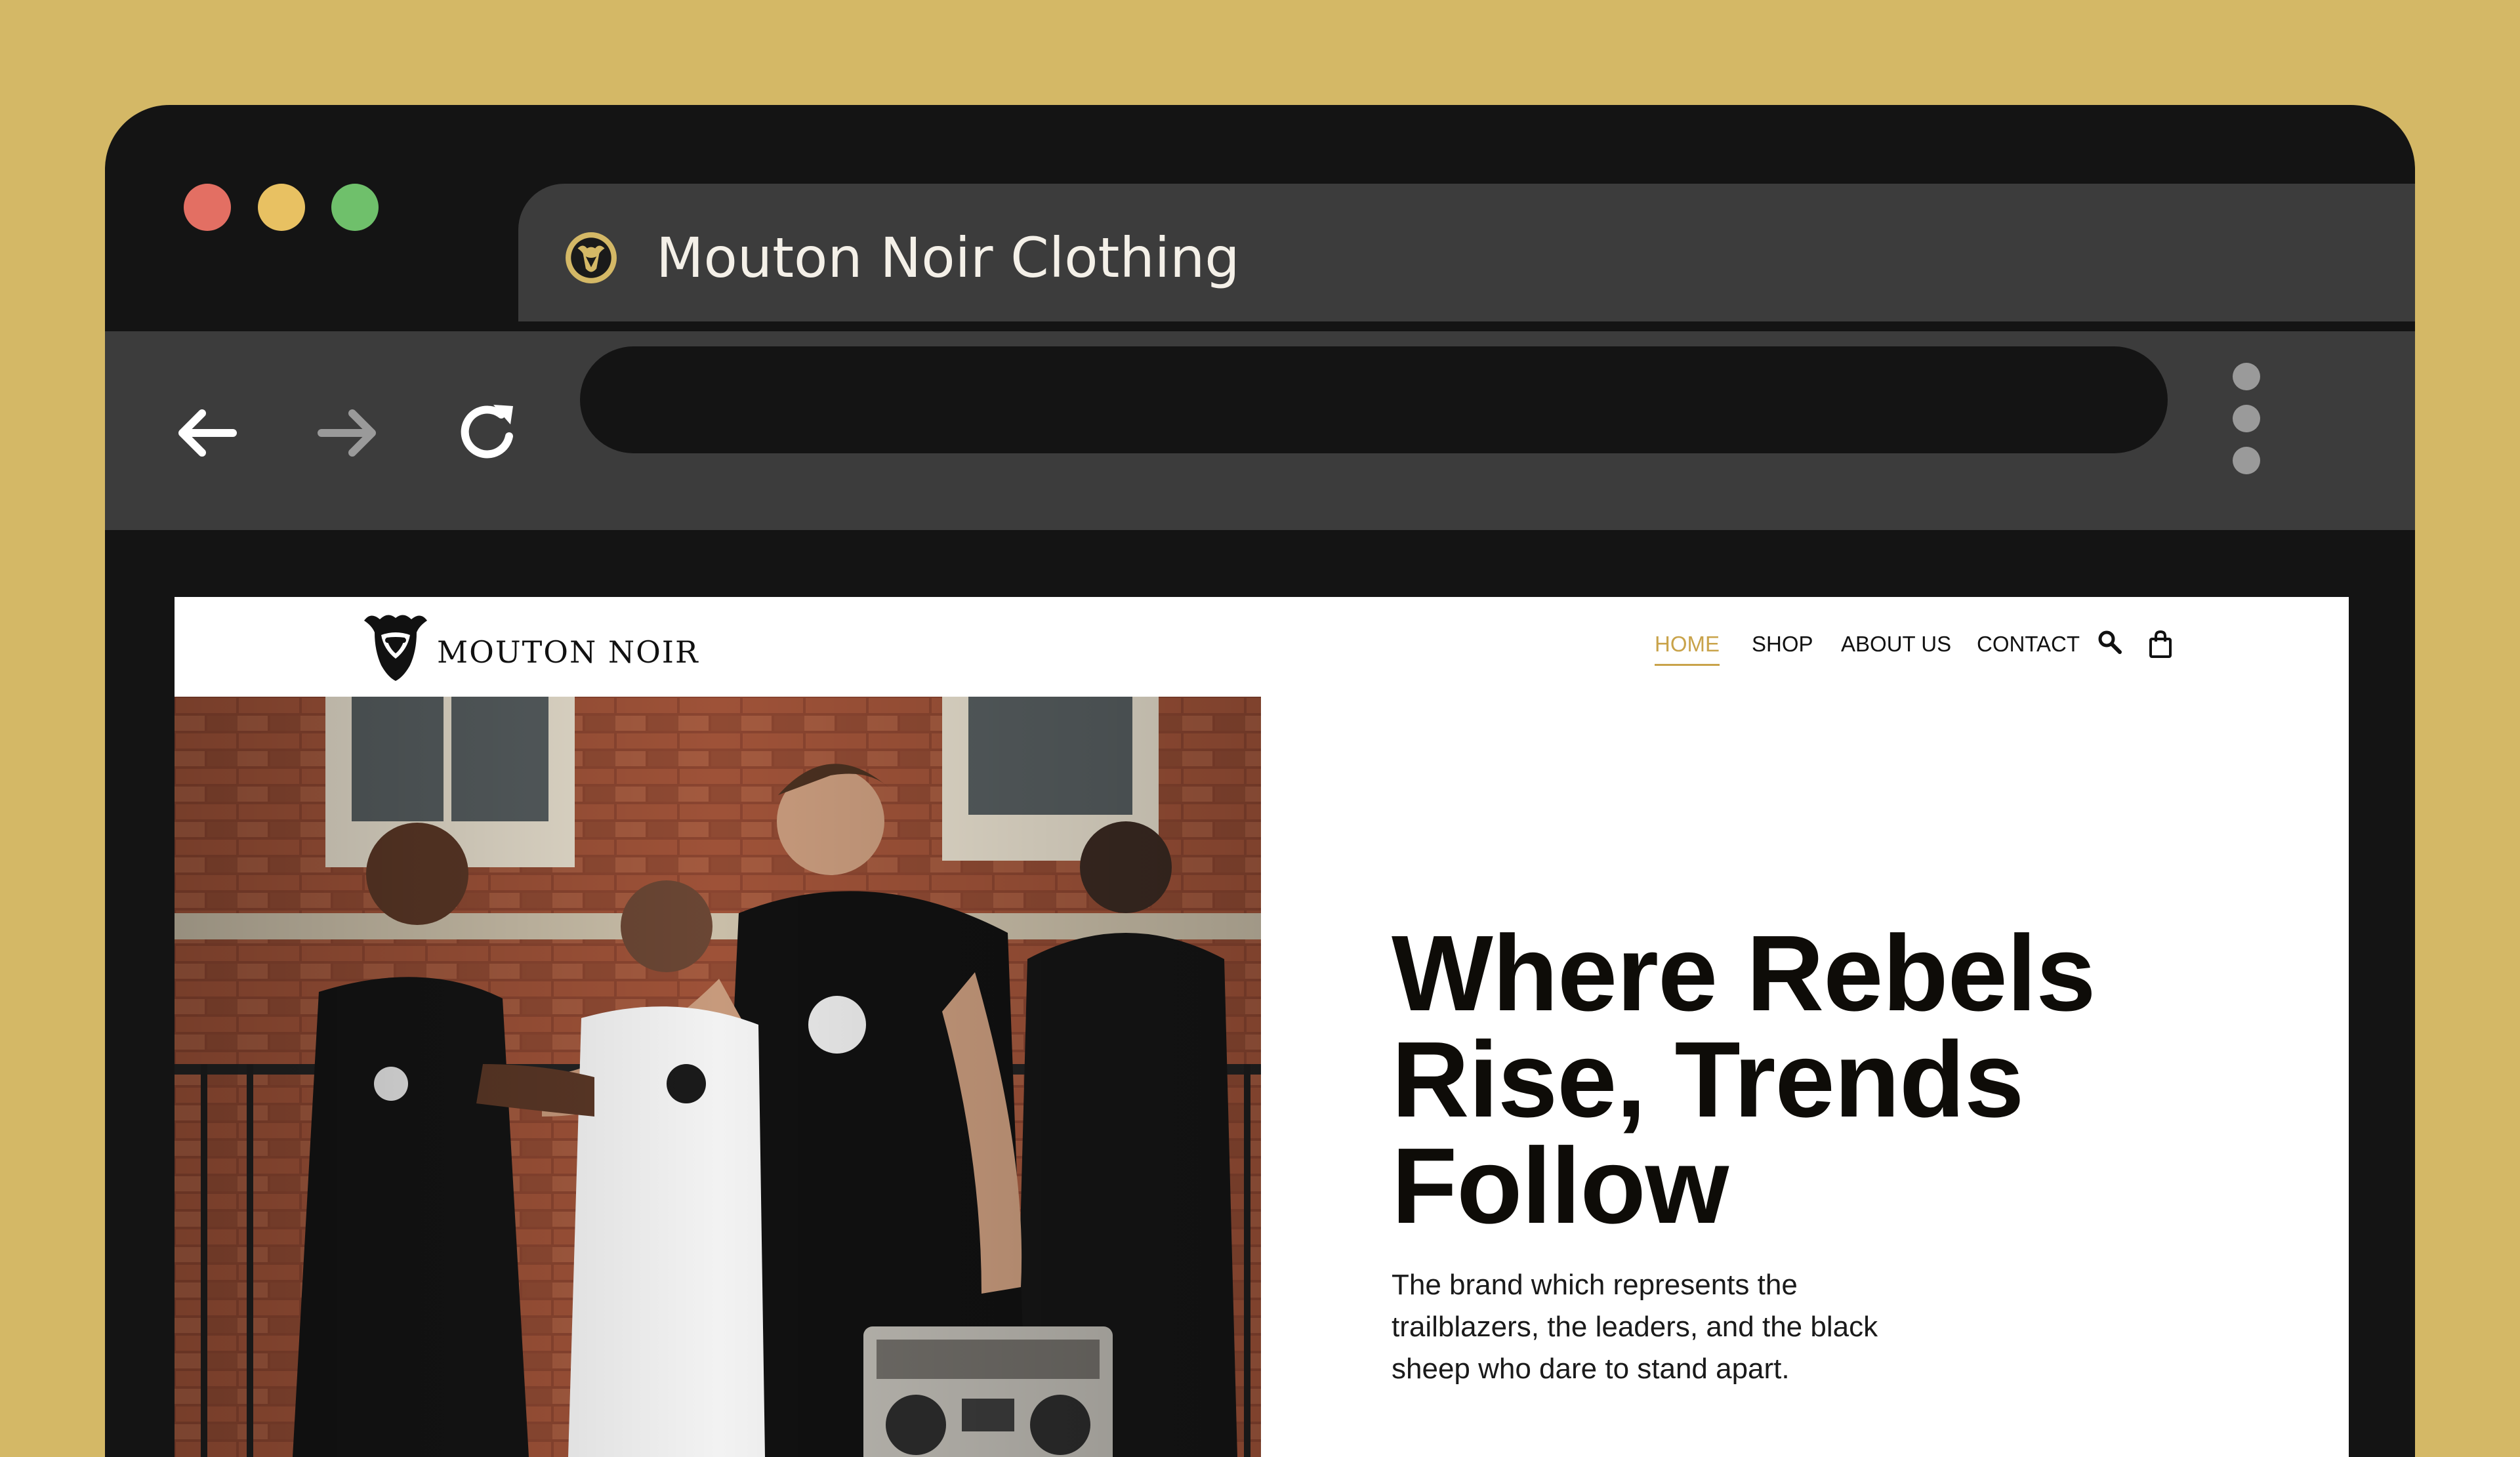 This screenshot has width=2520, height=1457. What do you see at coordinates (1687, 648) in the screenshot?
I see `nav-home-link: HOME` at bounding box center [1687, 648].